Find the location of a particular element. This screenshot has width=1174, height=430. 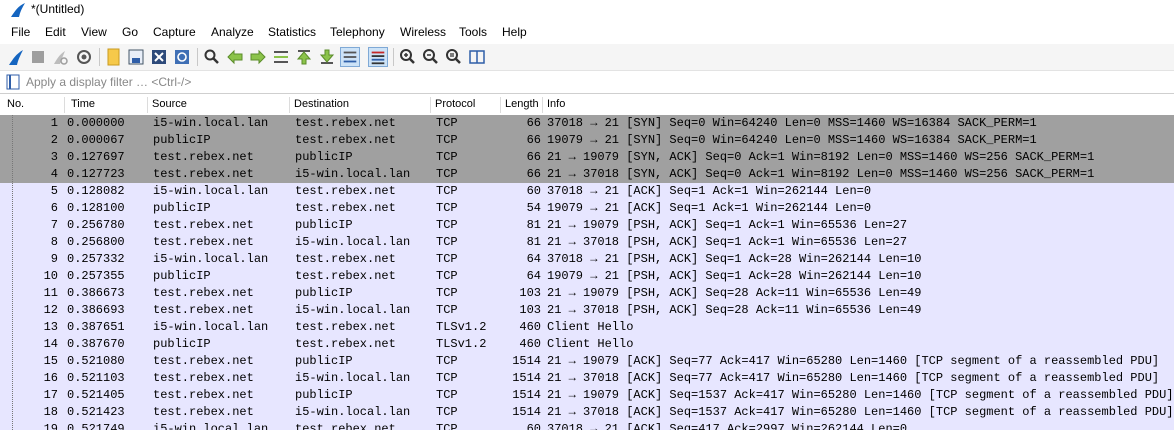

autoscroll-button is located at coordinates (350, 57).